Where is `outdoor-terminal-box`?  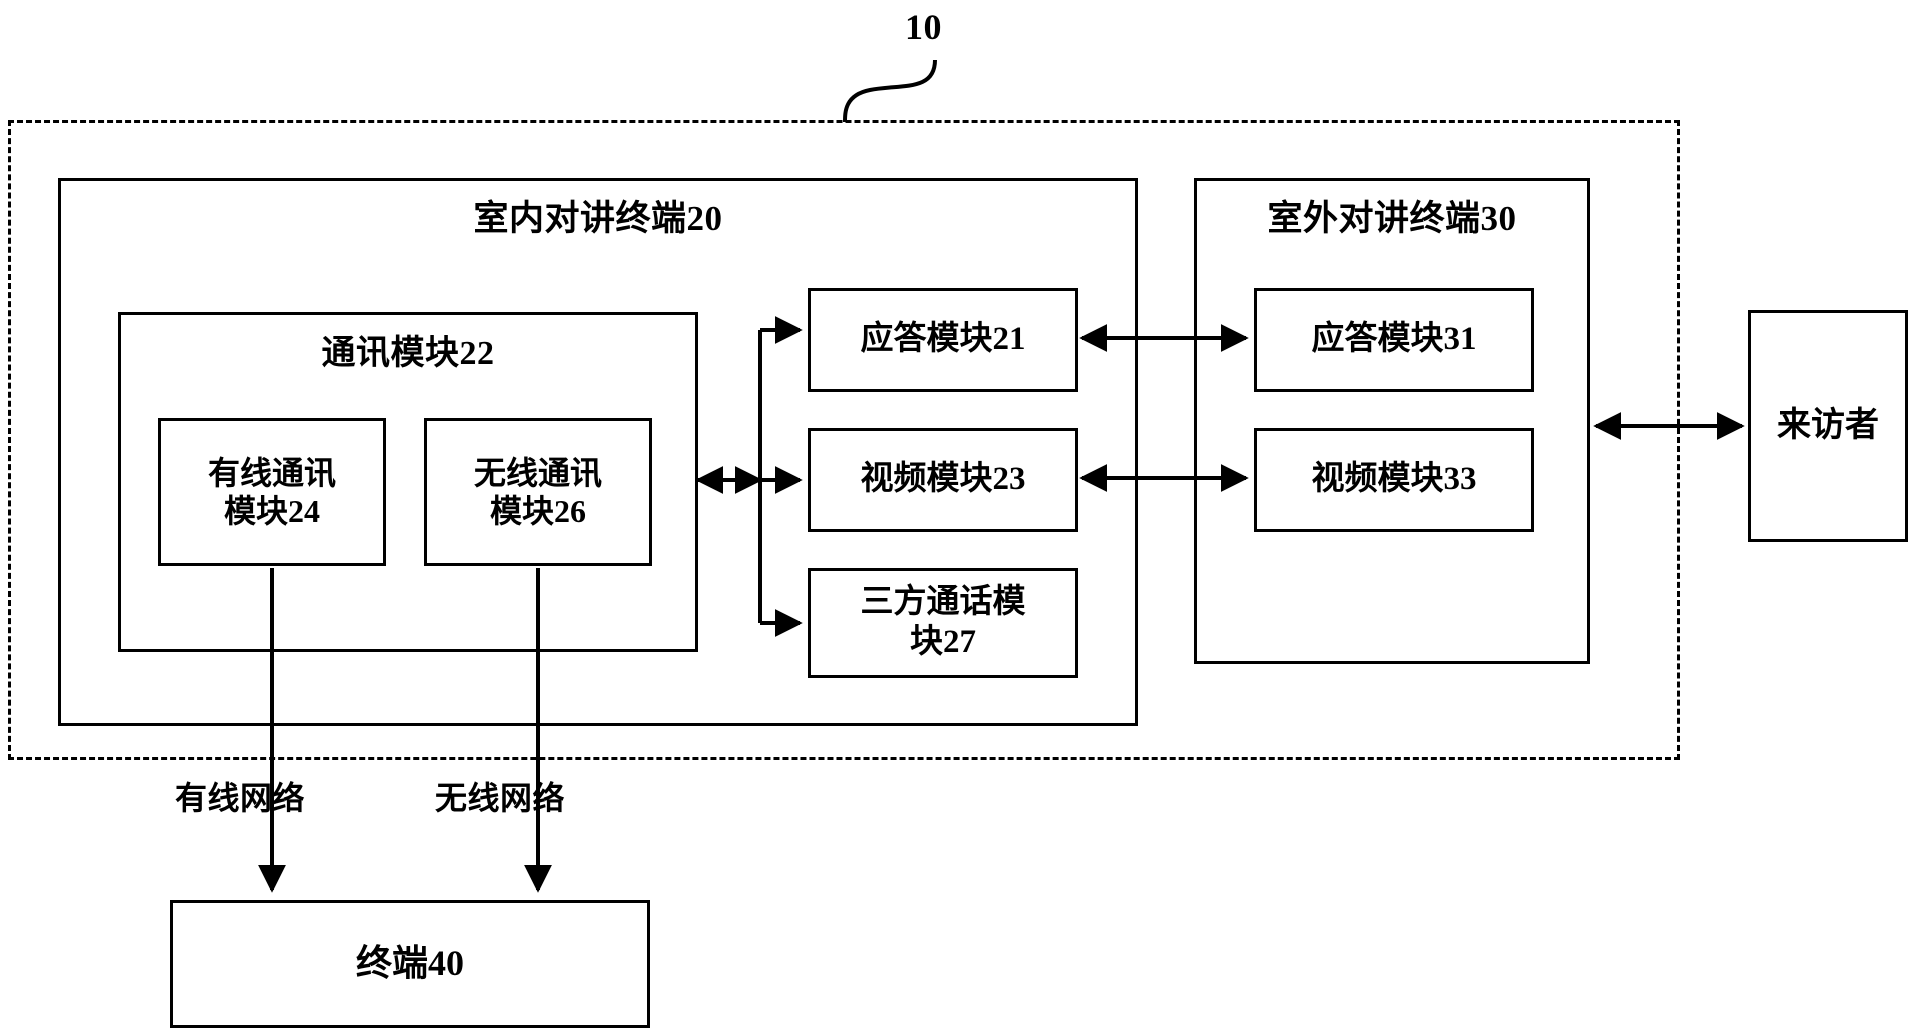 outdoor-terminal-box is located at coordinates (1392, 421).